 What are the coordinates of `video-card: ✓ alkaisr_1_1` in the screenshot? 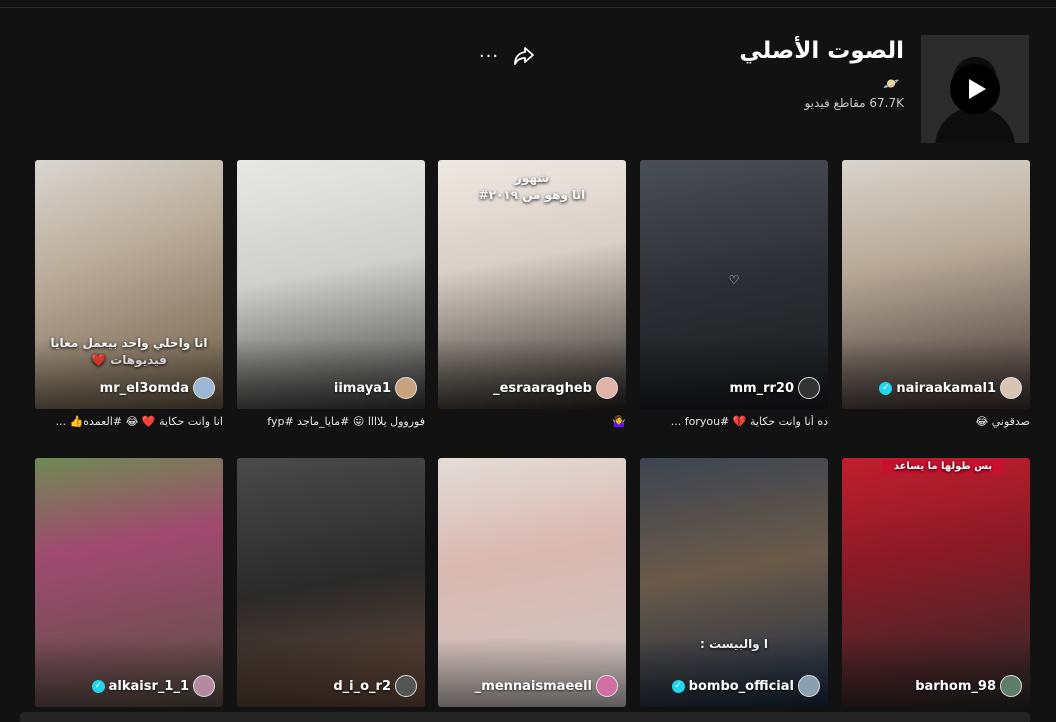 It's located at (129, 582).